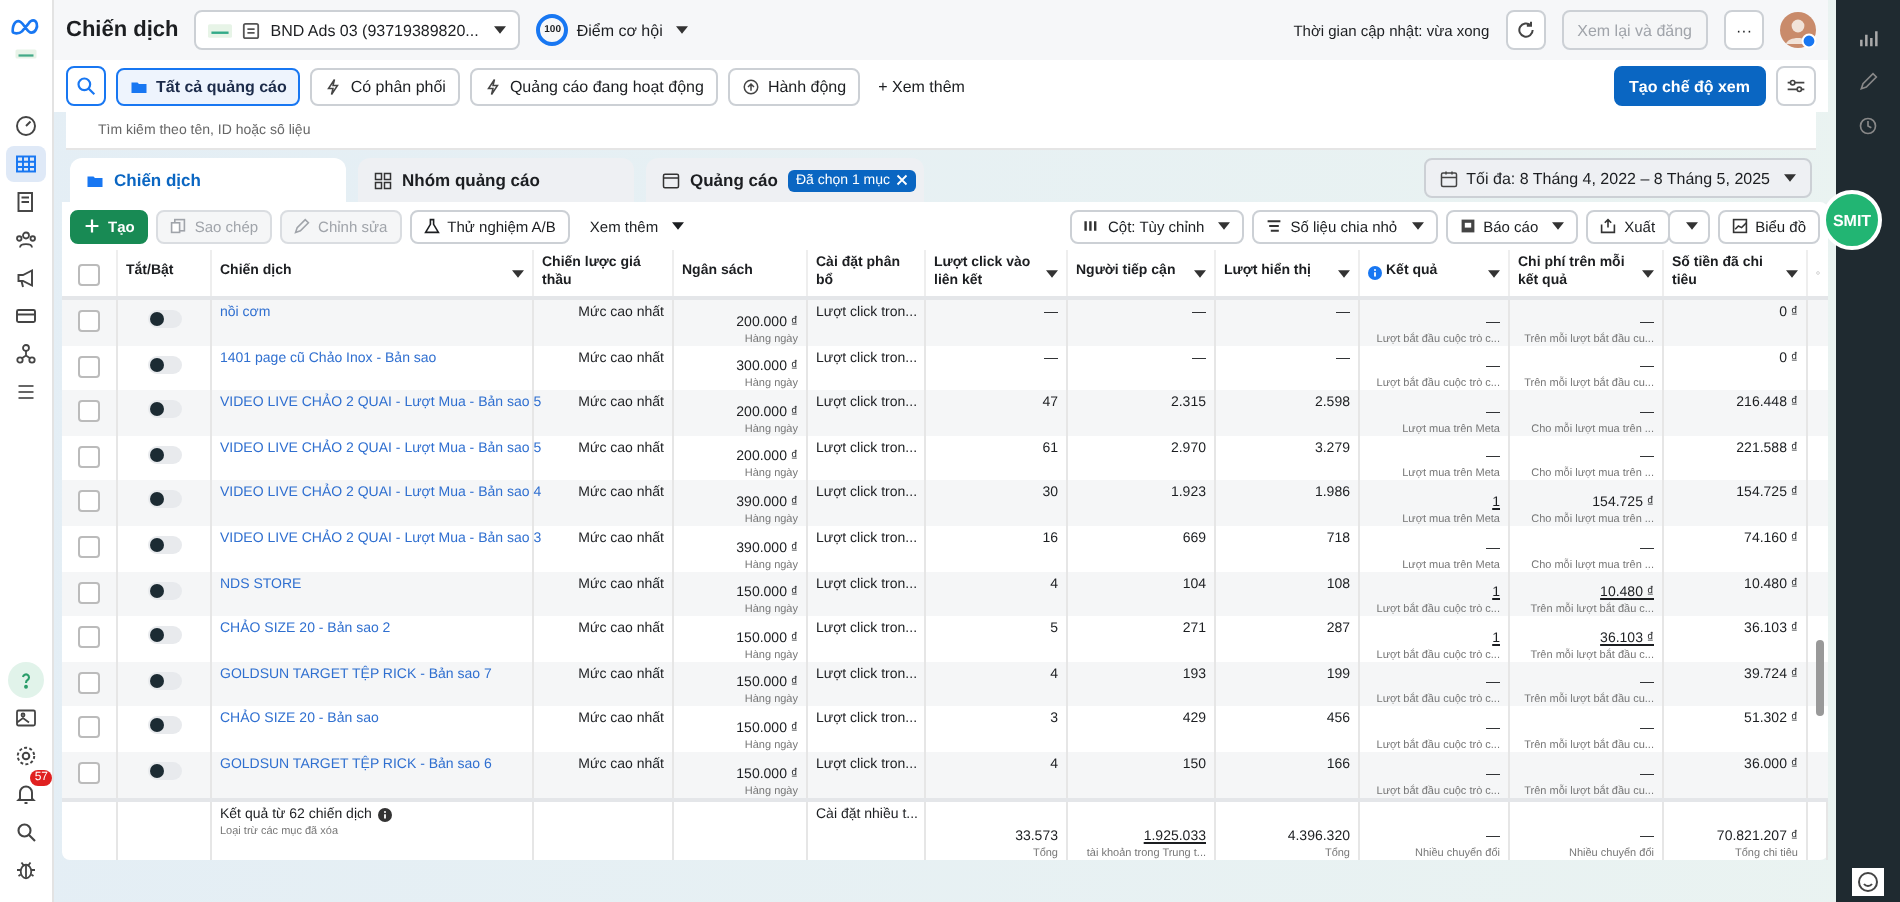 The height and width of the screenshot is (902, 1900). I want to click on document-icon, so click(251, 30).